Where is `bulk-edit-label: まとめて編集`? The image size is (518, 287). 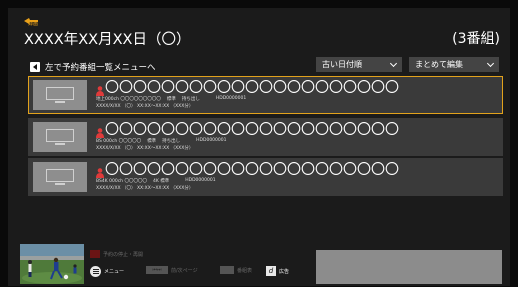
bulk-edit-label: まとめて編集 is located at coordinates (439, 64).